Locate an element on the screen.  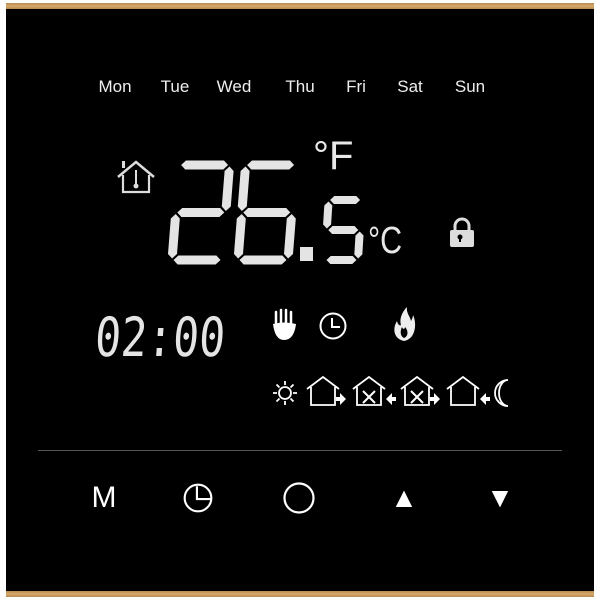
time-display: 02:00 is located at coordinates (160, 337).